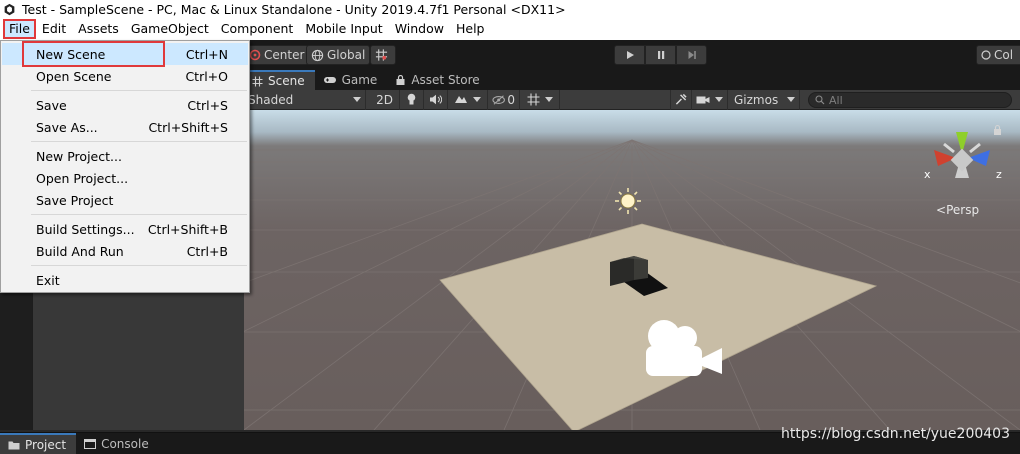  Describe the element at coordinates (271, 99) in the screenshot. I see `draw-mode-label: Shaded` at that location.